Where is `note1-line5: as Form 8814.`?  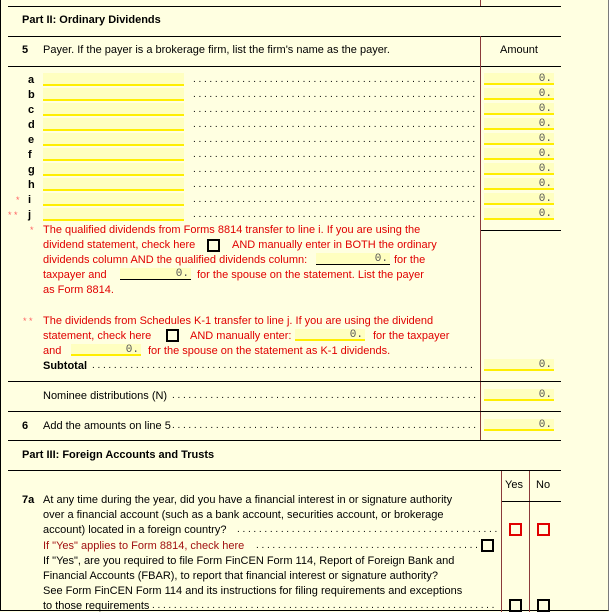 note1-line5: as Form 8814. is located at coordinates (78, 290).